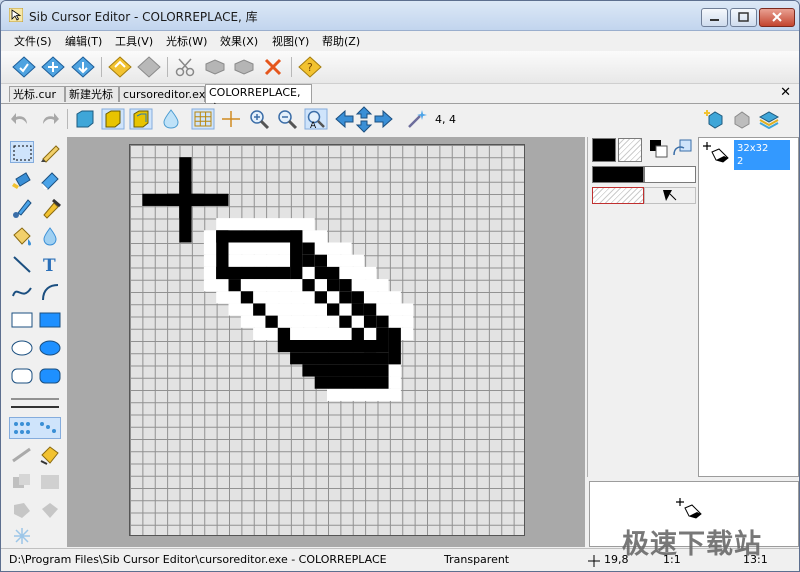 Image resolution: width=800 pixels, height=572 pixels. What do you see at coordinates (341, 41) in the screenshot?
I see `menu-help: 帮助(Z)` at bounding box center [341, 41].